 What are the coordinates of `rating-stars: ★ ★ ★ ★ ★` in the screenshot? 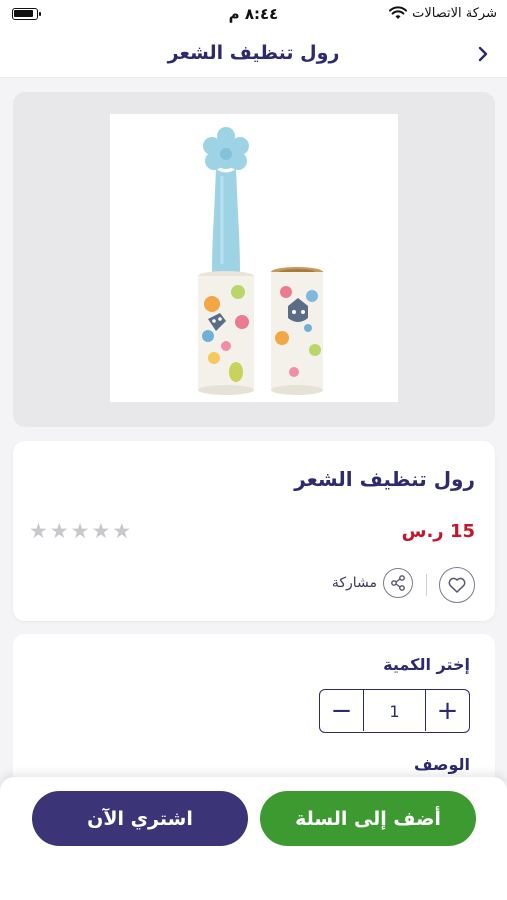 It's located at (80, 531).